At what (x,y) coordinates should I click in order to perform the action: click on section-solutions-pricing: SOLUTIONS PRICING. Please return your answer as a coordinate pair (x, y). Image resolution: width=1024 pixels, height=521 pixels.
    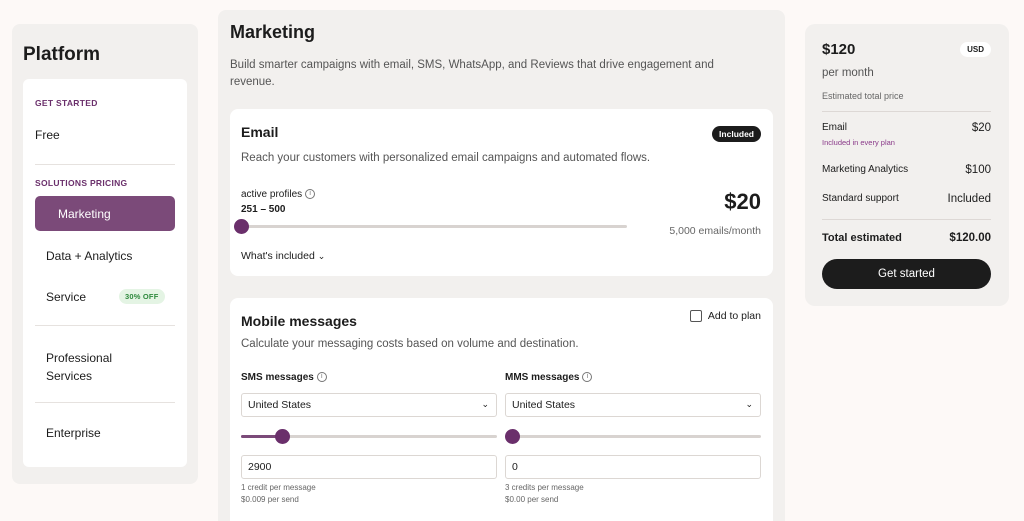
    Looking at the image, I should click on (81, 183).